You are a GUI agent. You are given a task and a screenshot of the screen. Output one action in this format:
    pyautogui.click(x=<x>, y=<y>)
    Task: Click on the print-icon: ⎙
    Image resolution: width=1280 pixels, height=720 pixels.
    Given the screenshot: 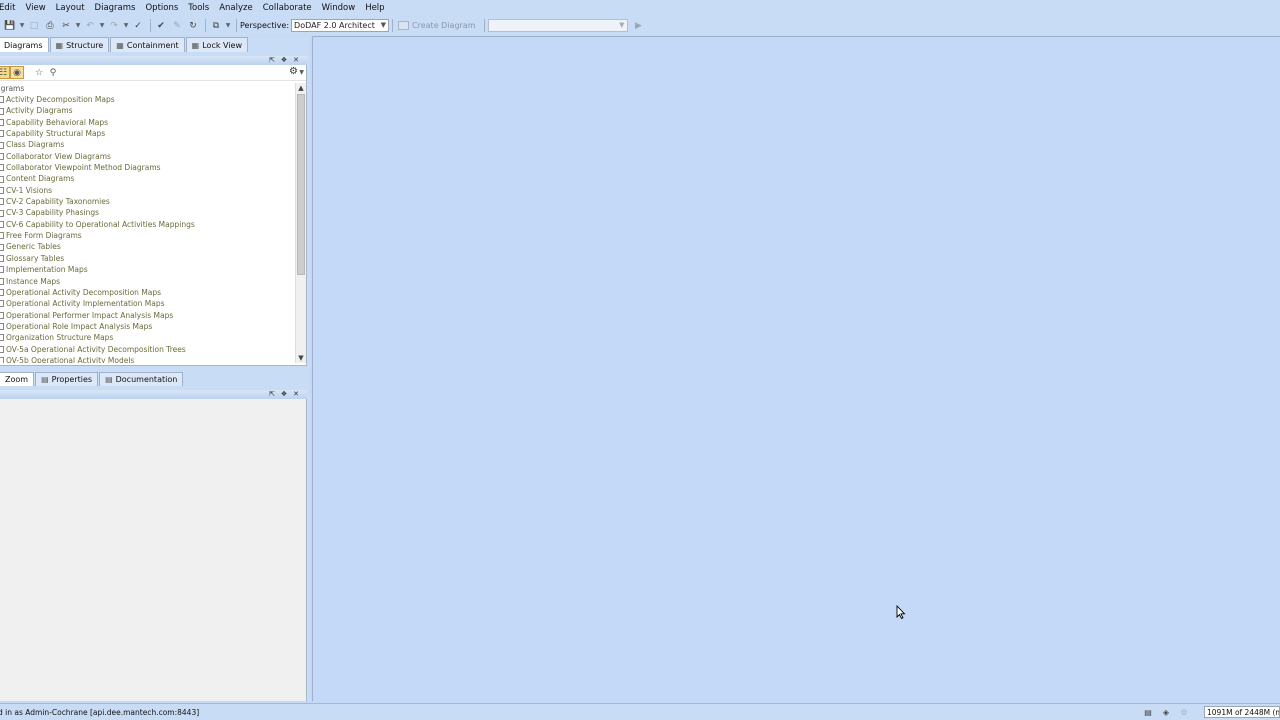 What is the action you would take?
    pyautogui.click(x=50, y=26)
    